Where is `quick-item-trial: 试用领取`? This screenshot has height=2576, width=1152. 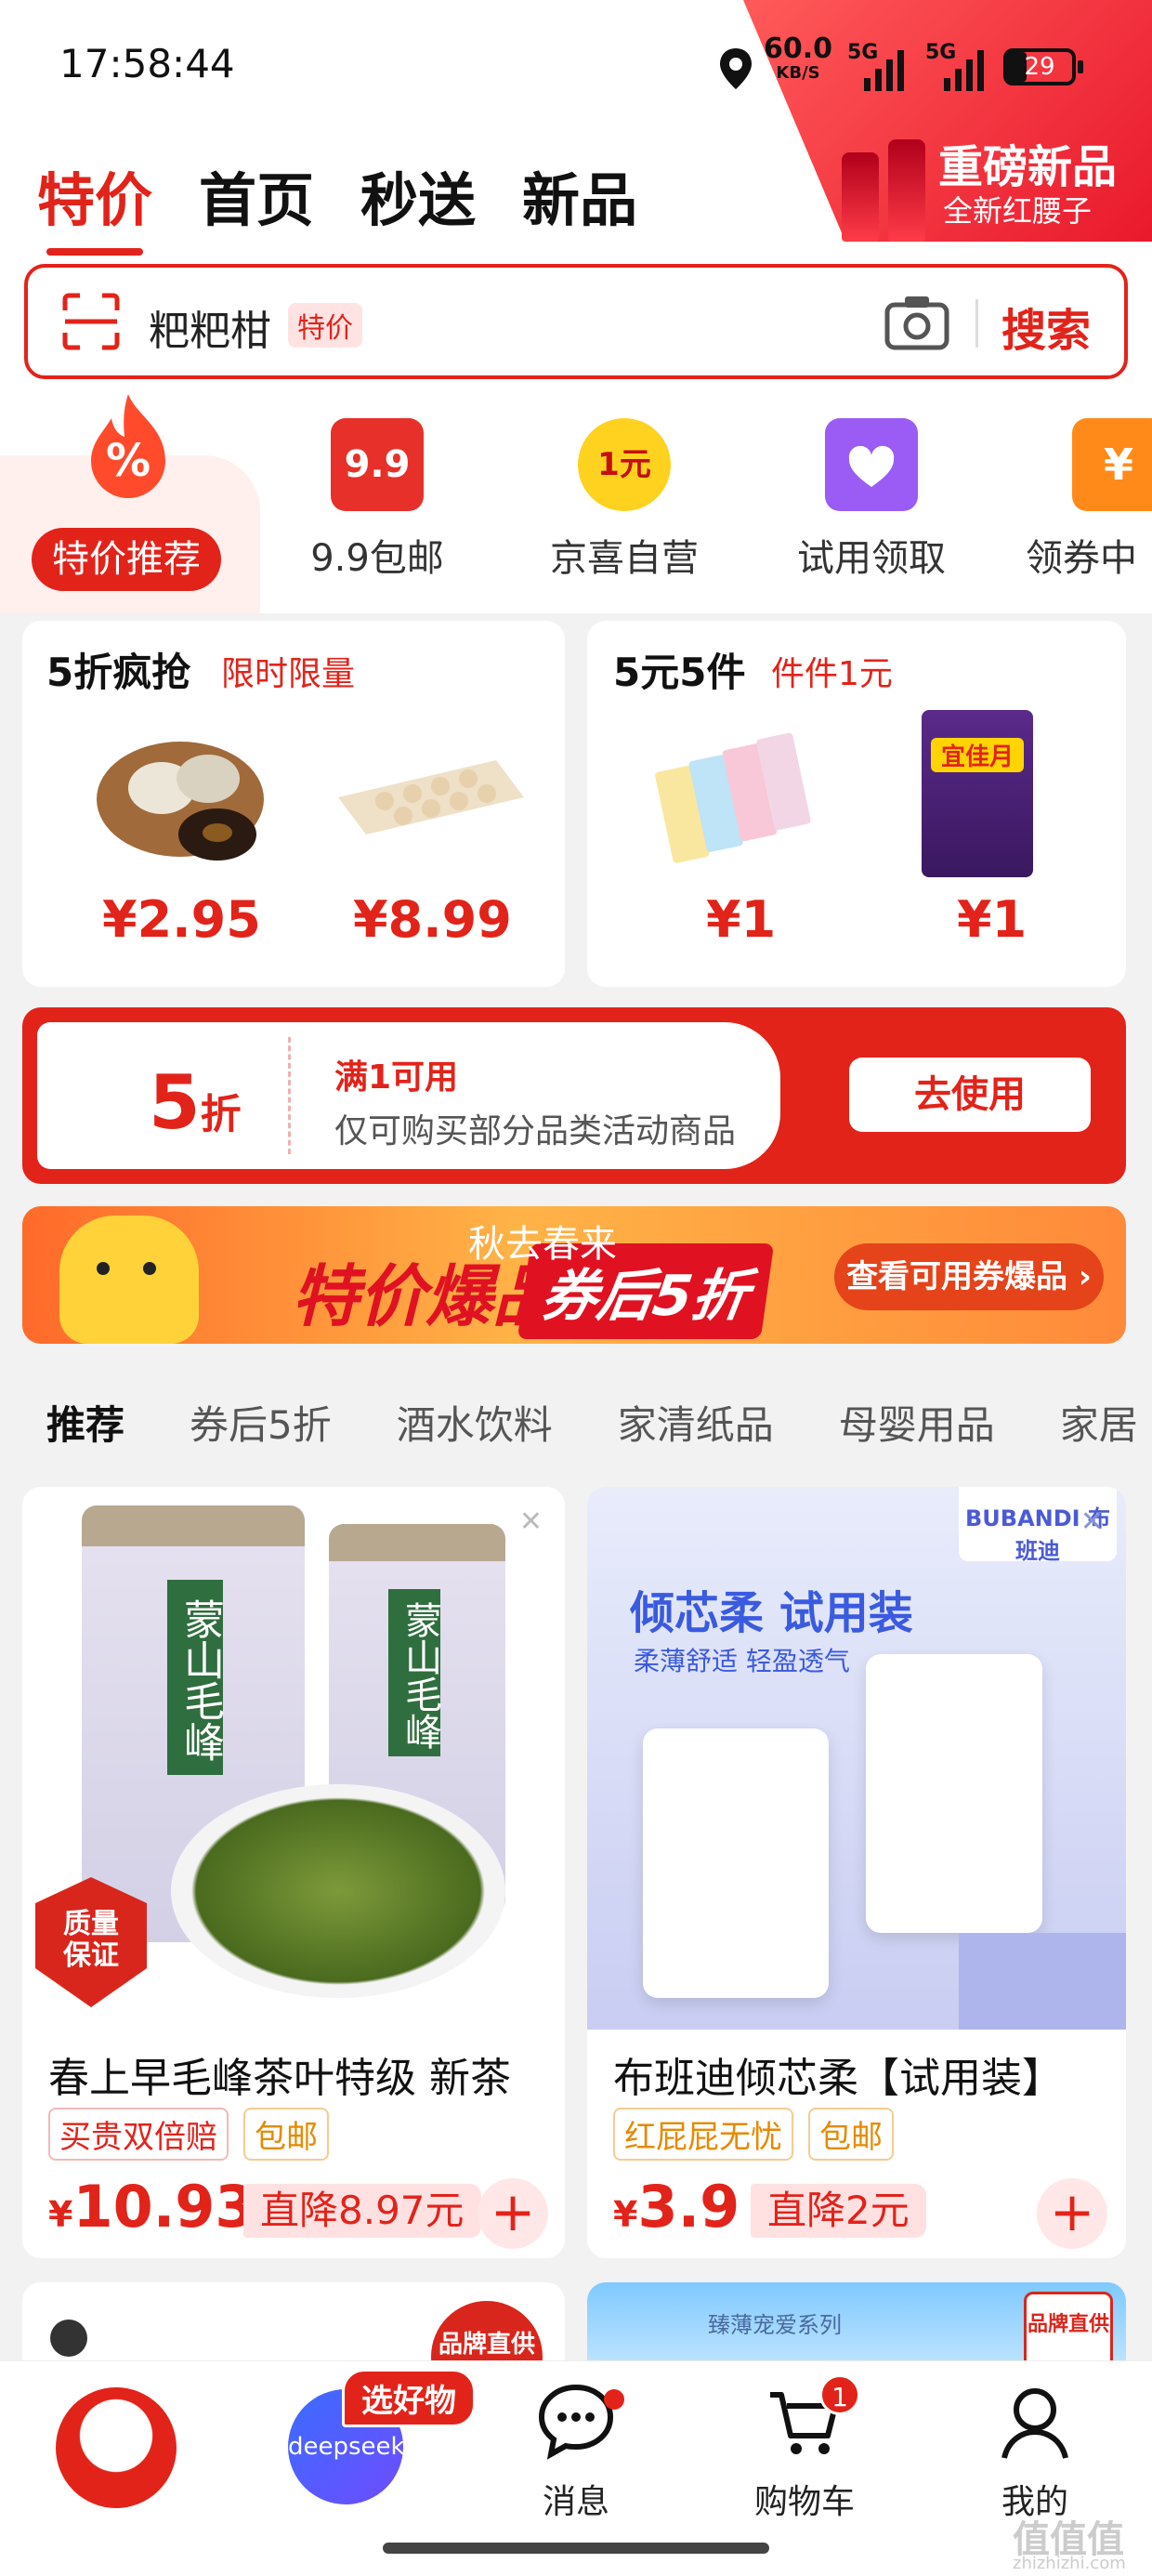 quick-item-trial: 试用领取 is located at coordinates (871, 500).